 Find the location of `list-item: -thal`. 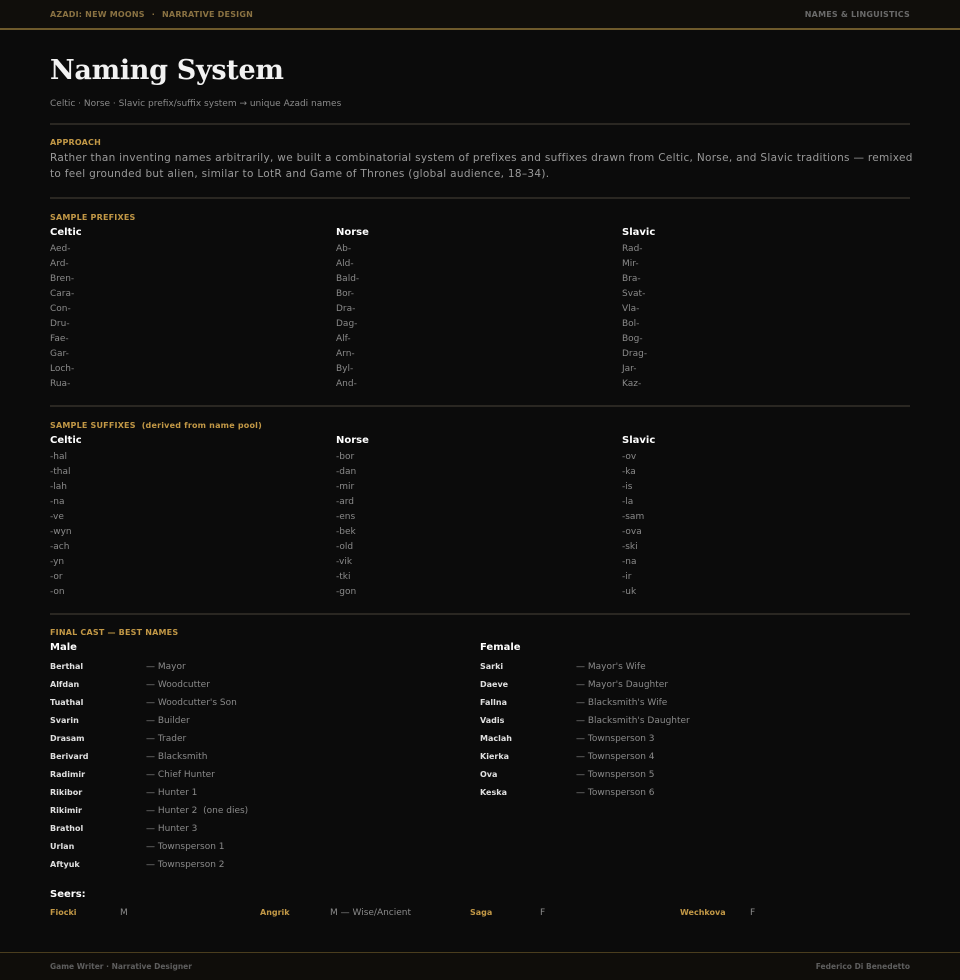

list-item: -thal is located at coordinates (60, 472).